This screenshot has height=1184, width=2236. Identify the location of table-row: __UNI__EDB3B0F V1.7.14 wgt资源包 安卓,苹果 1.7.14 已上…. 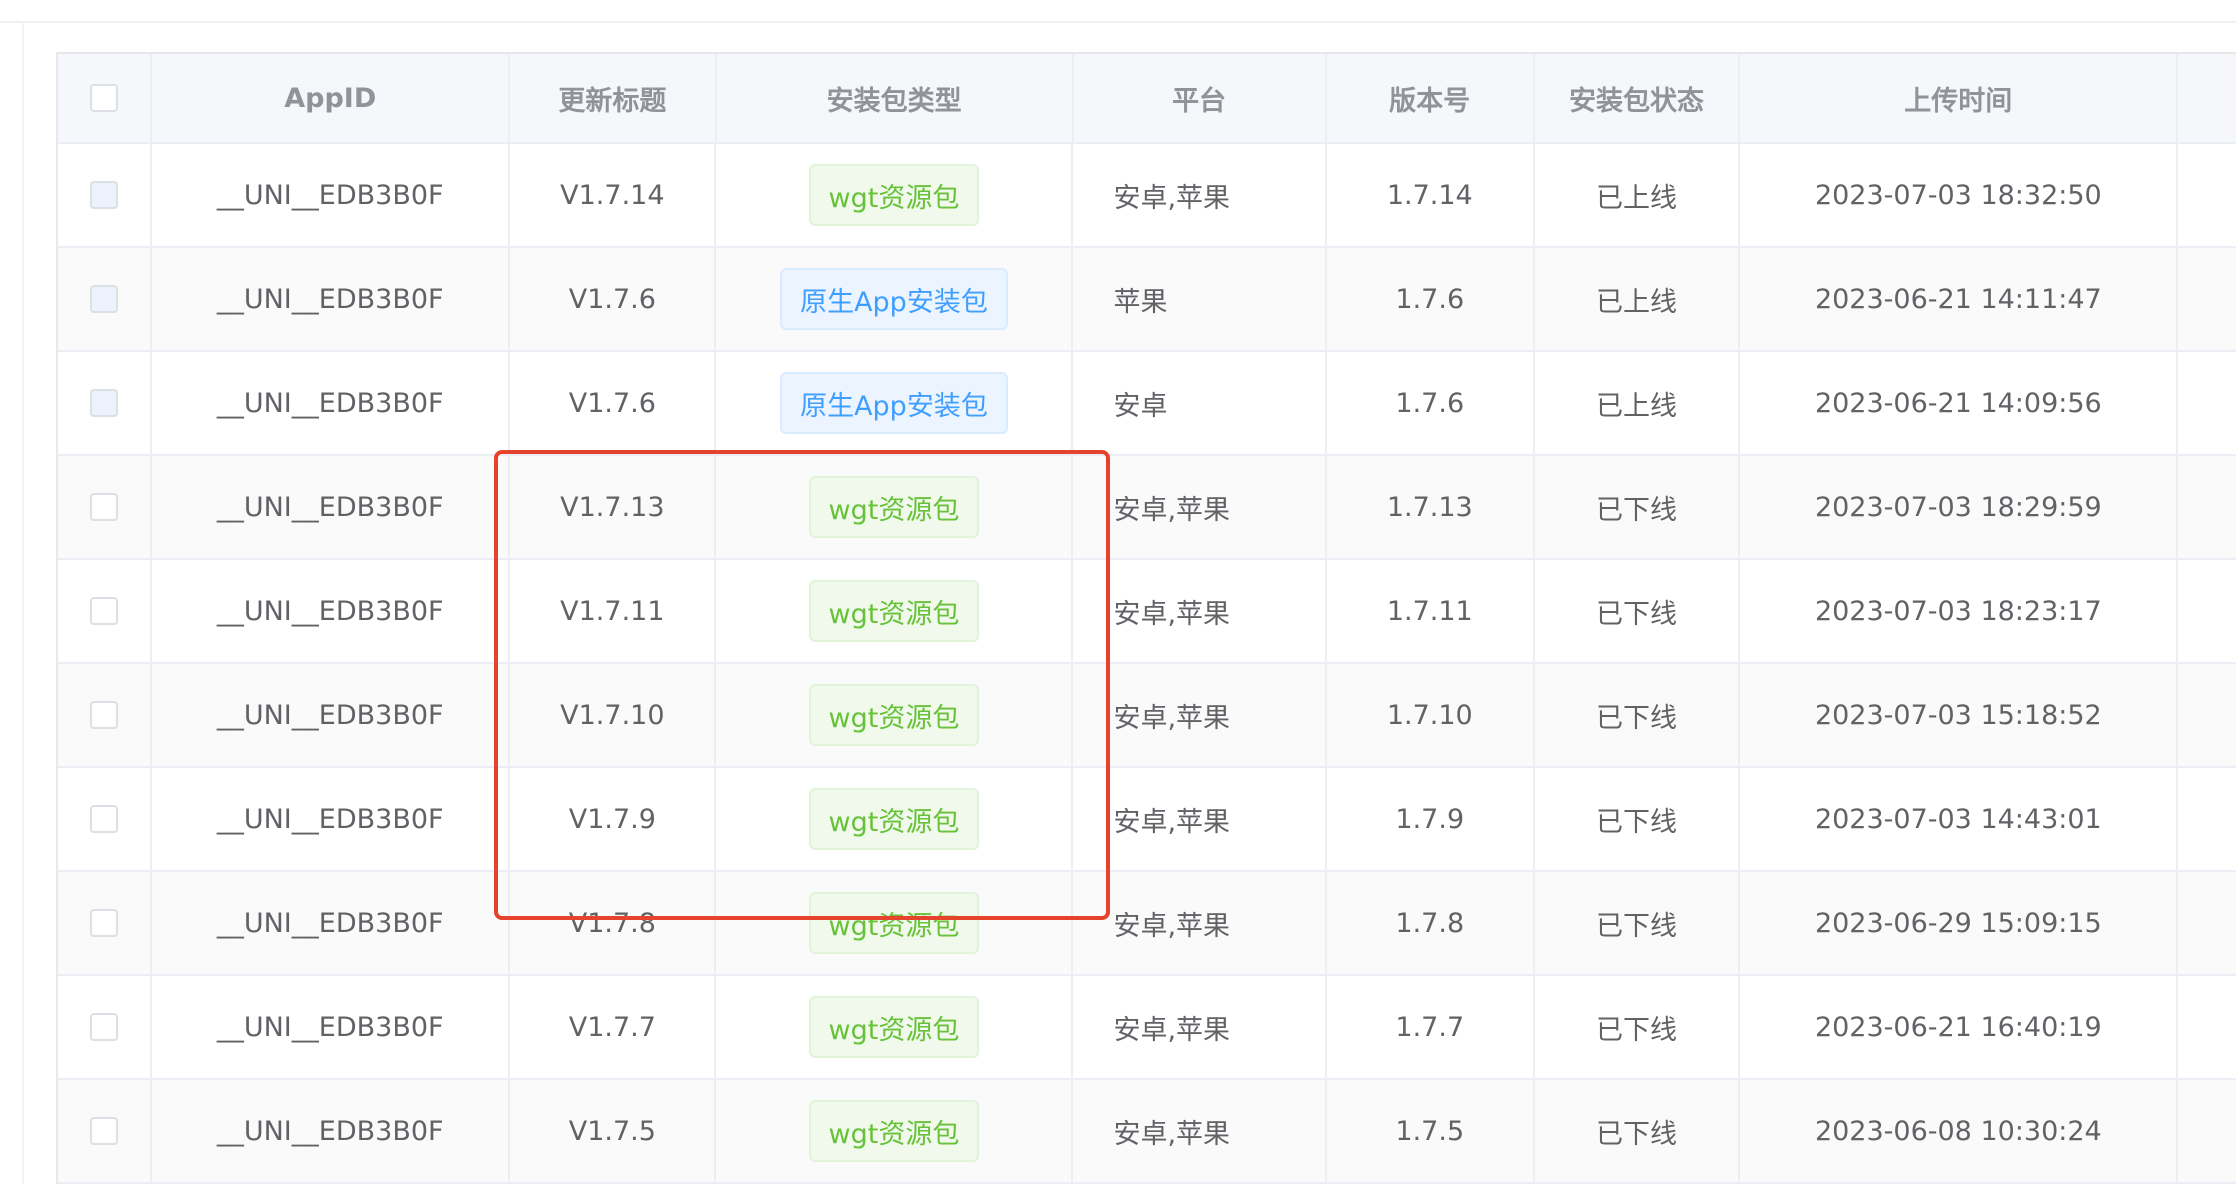
(1147, 196).